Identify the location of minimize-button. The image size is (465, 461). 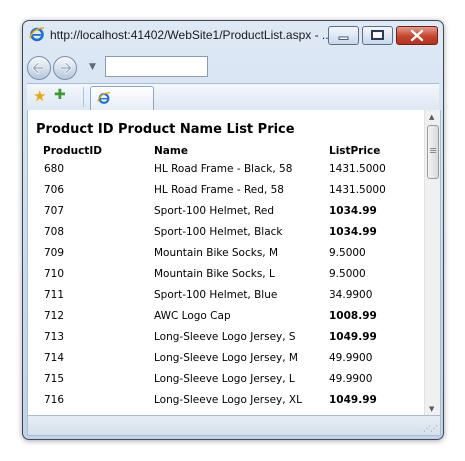
(343, 35).